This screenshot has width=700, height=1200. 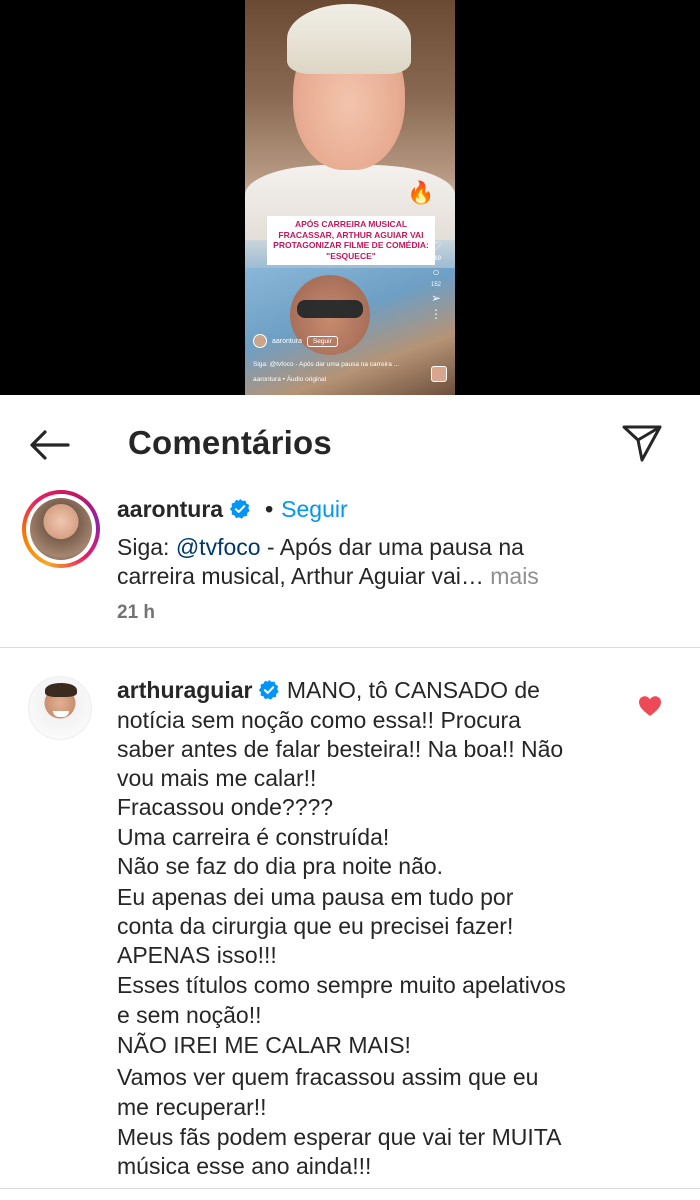 I want to click on avatar, so click(x=61, y=529).